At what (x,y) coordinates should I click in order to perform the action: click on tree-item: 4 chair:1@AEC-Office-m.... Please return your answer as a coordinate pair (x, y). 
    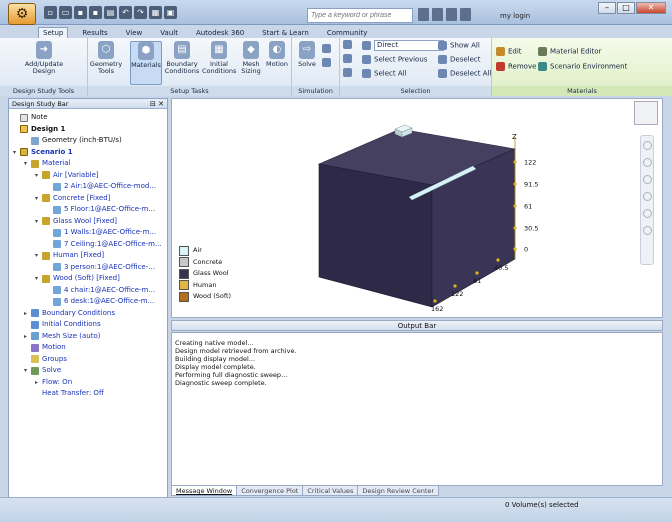
    Looking at the image, I should click on (90, 291).